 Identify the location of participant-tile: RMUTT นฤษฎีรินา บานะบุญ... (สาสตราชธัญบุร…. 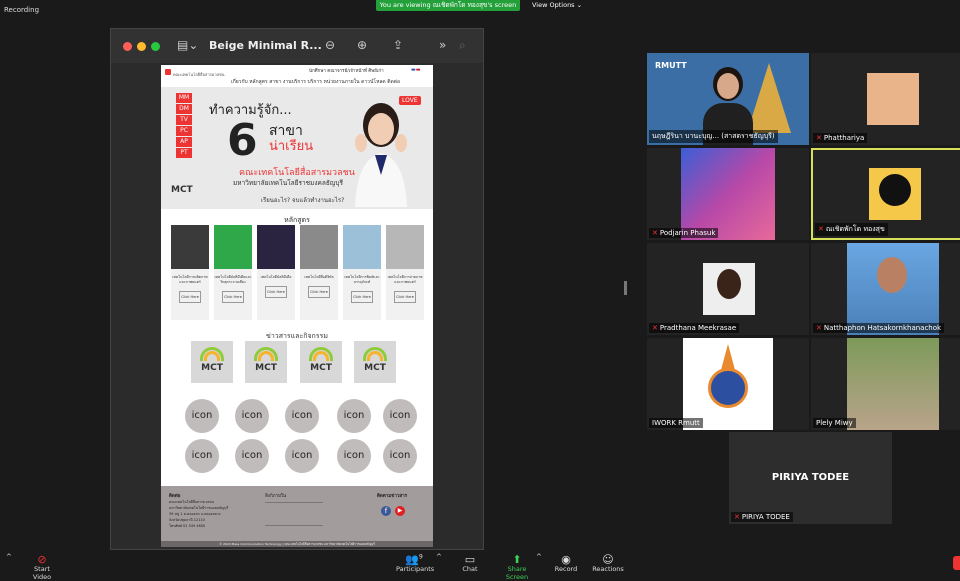
(728, 99).